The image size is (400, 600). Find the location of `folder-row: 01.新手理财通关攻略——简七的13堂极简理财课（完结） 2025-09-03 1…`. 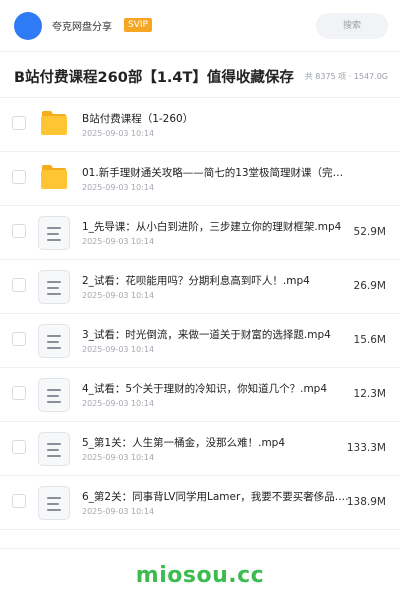

folder-row: 01.新手理财通关攻略——简七的13堂极简理财课（完结） 2025-09-03 1… is located at coordinates (200, 179).